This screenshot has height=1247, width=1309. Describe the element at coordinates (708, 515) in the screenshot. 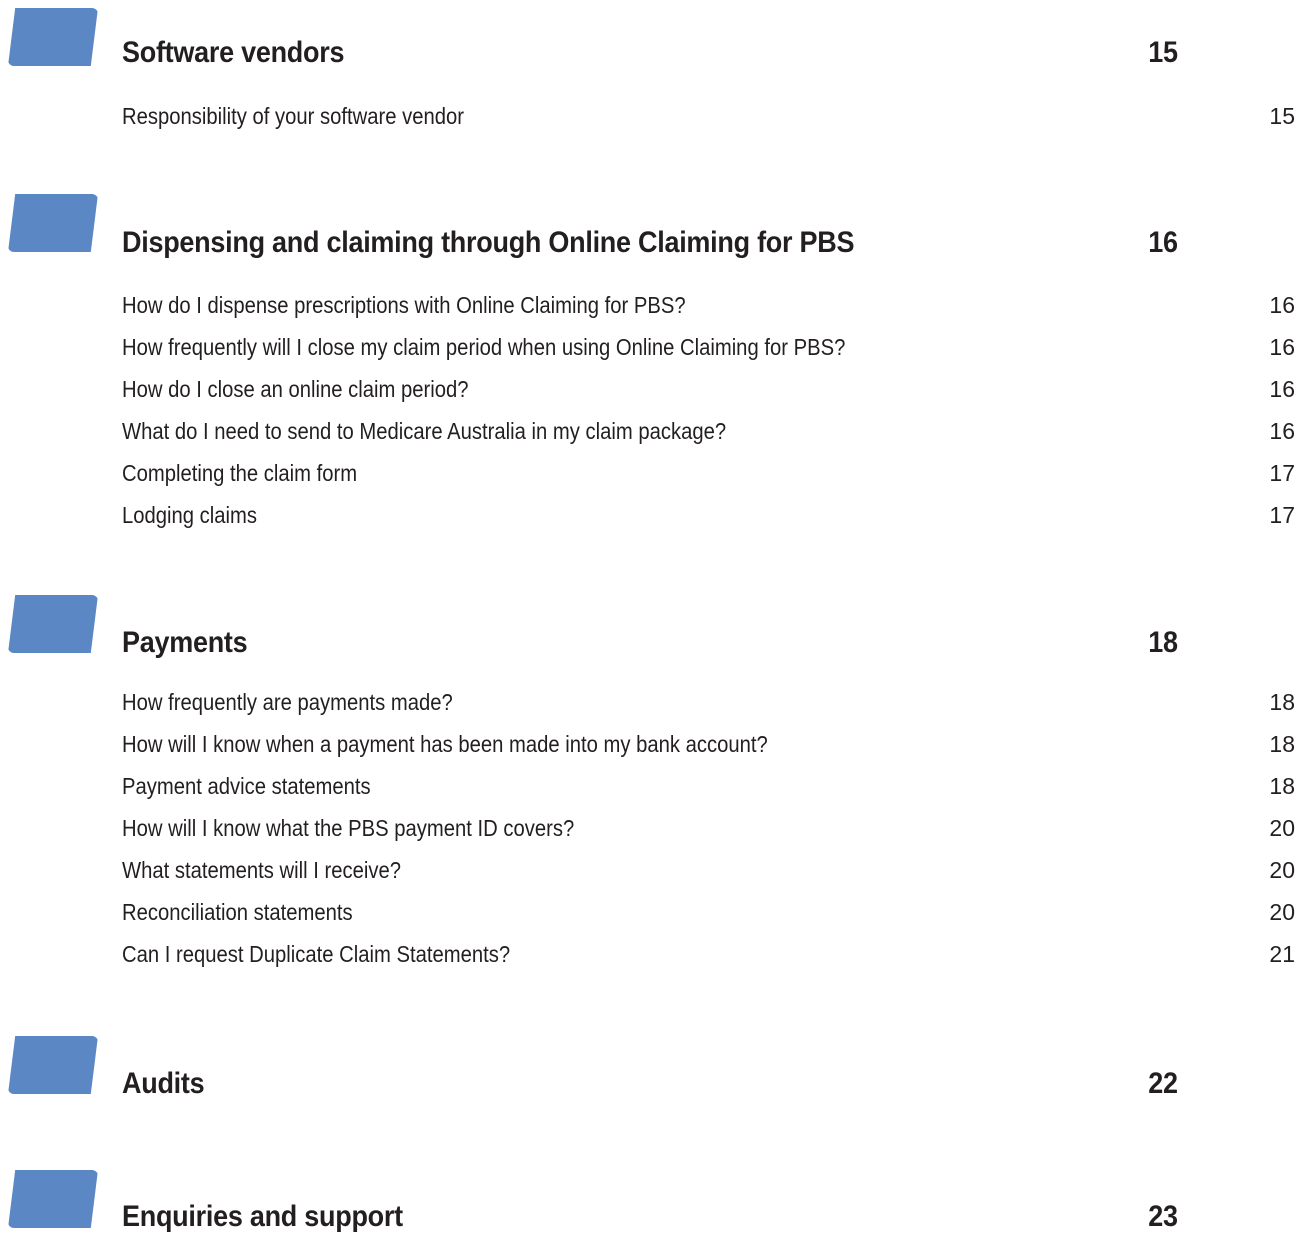

I see `toc-entry: Lodging claims 17` at that location.